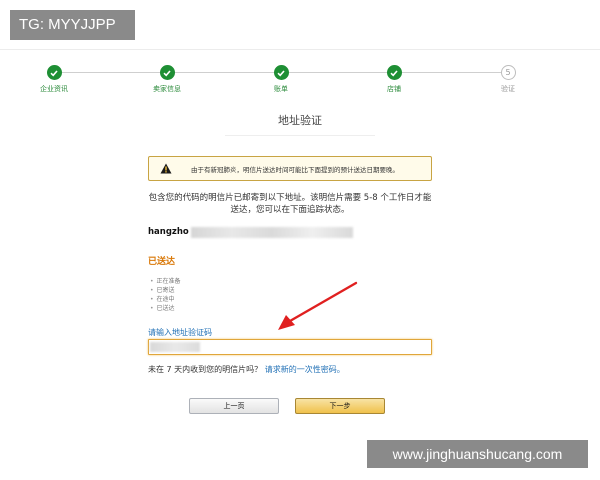 The width and height of the screenshot is (600, 480). What do you see at coordinates (508, 89) in the screenshot?
I see `step-label: 验证` at bounding box center [508, 89].